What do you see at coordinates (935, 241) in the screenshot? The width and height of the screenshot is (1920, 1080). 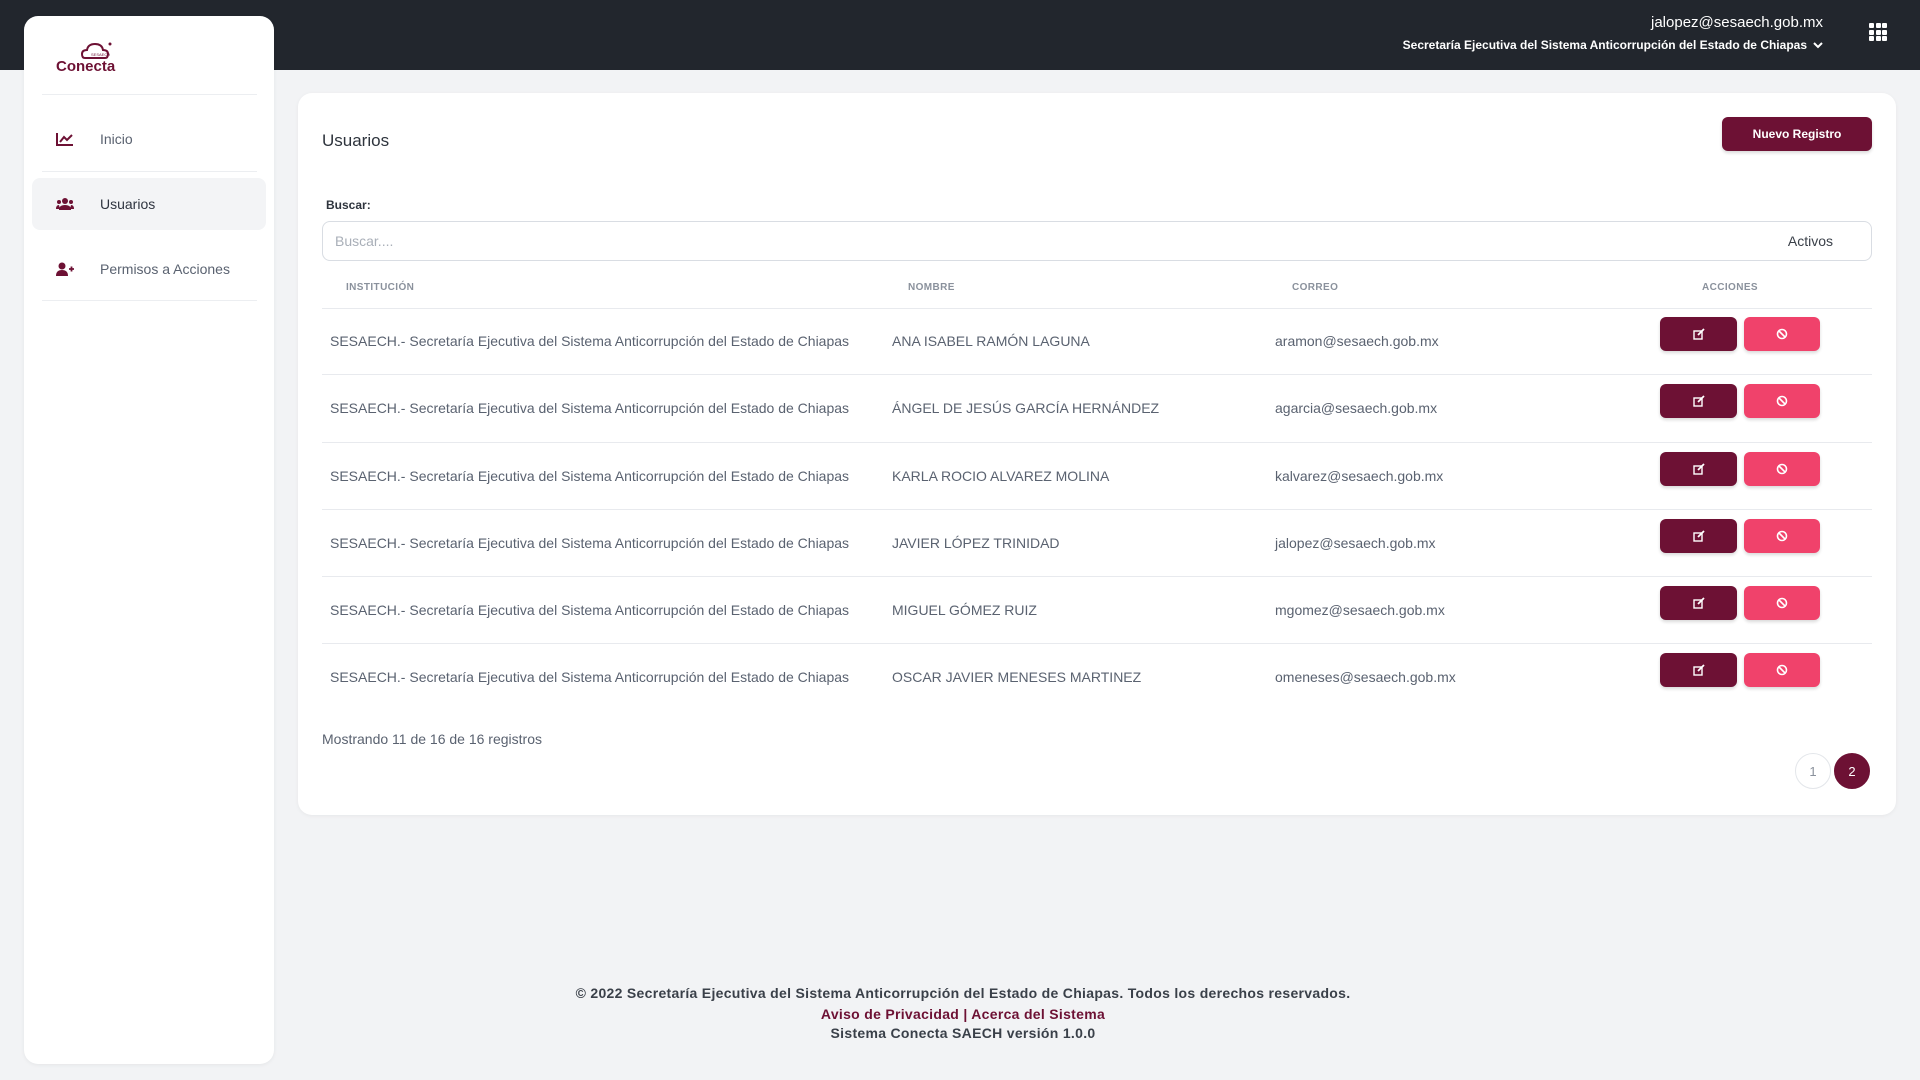 I see `search-input` at bounding box center [935, 241].